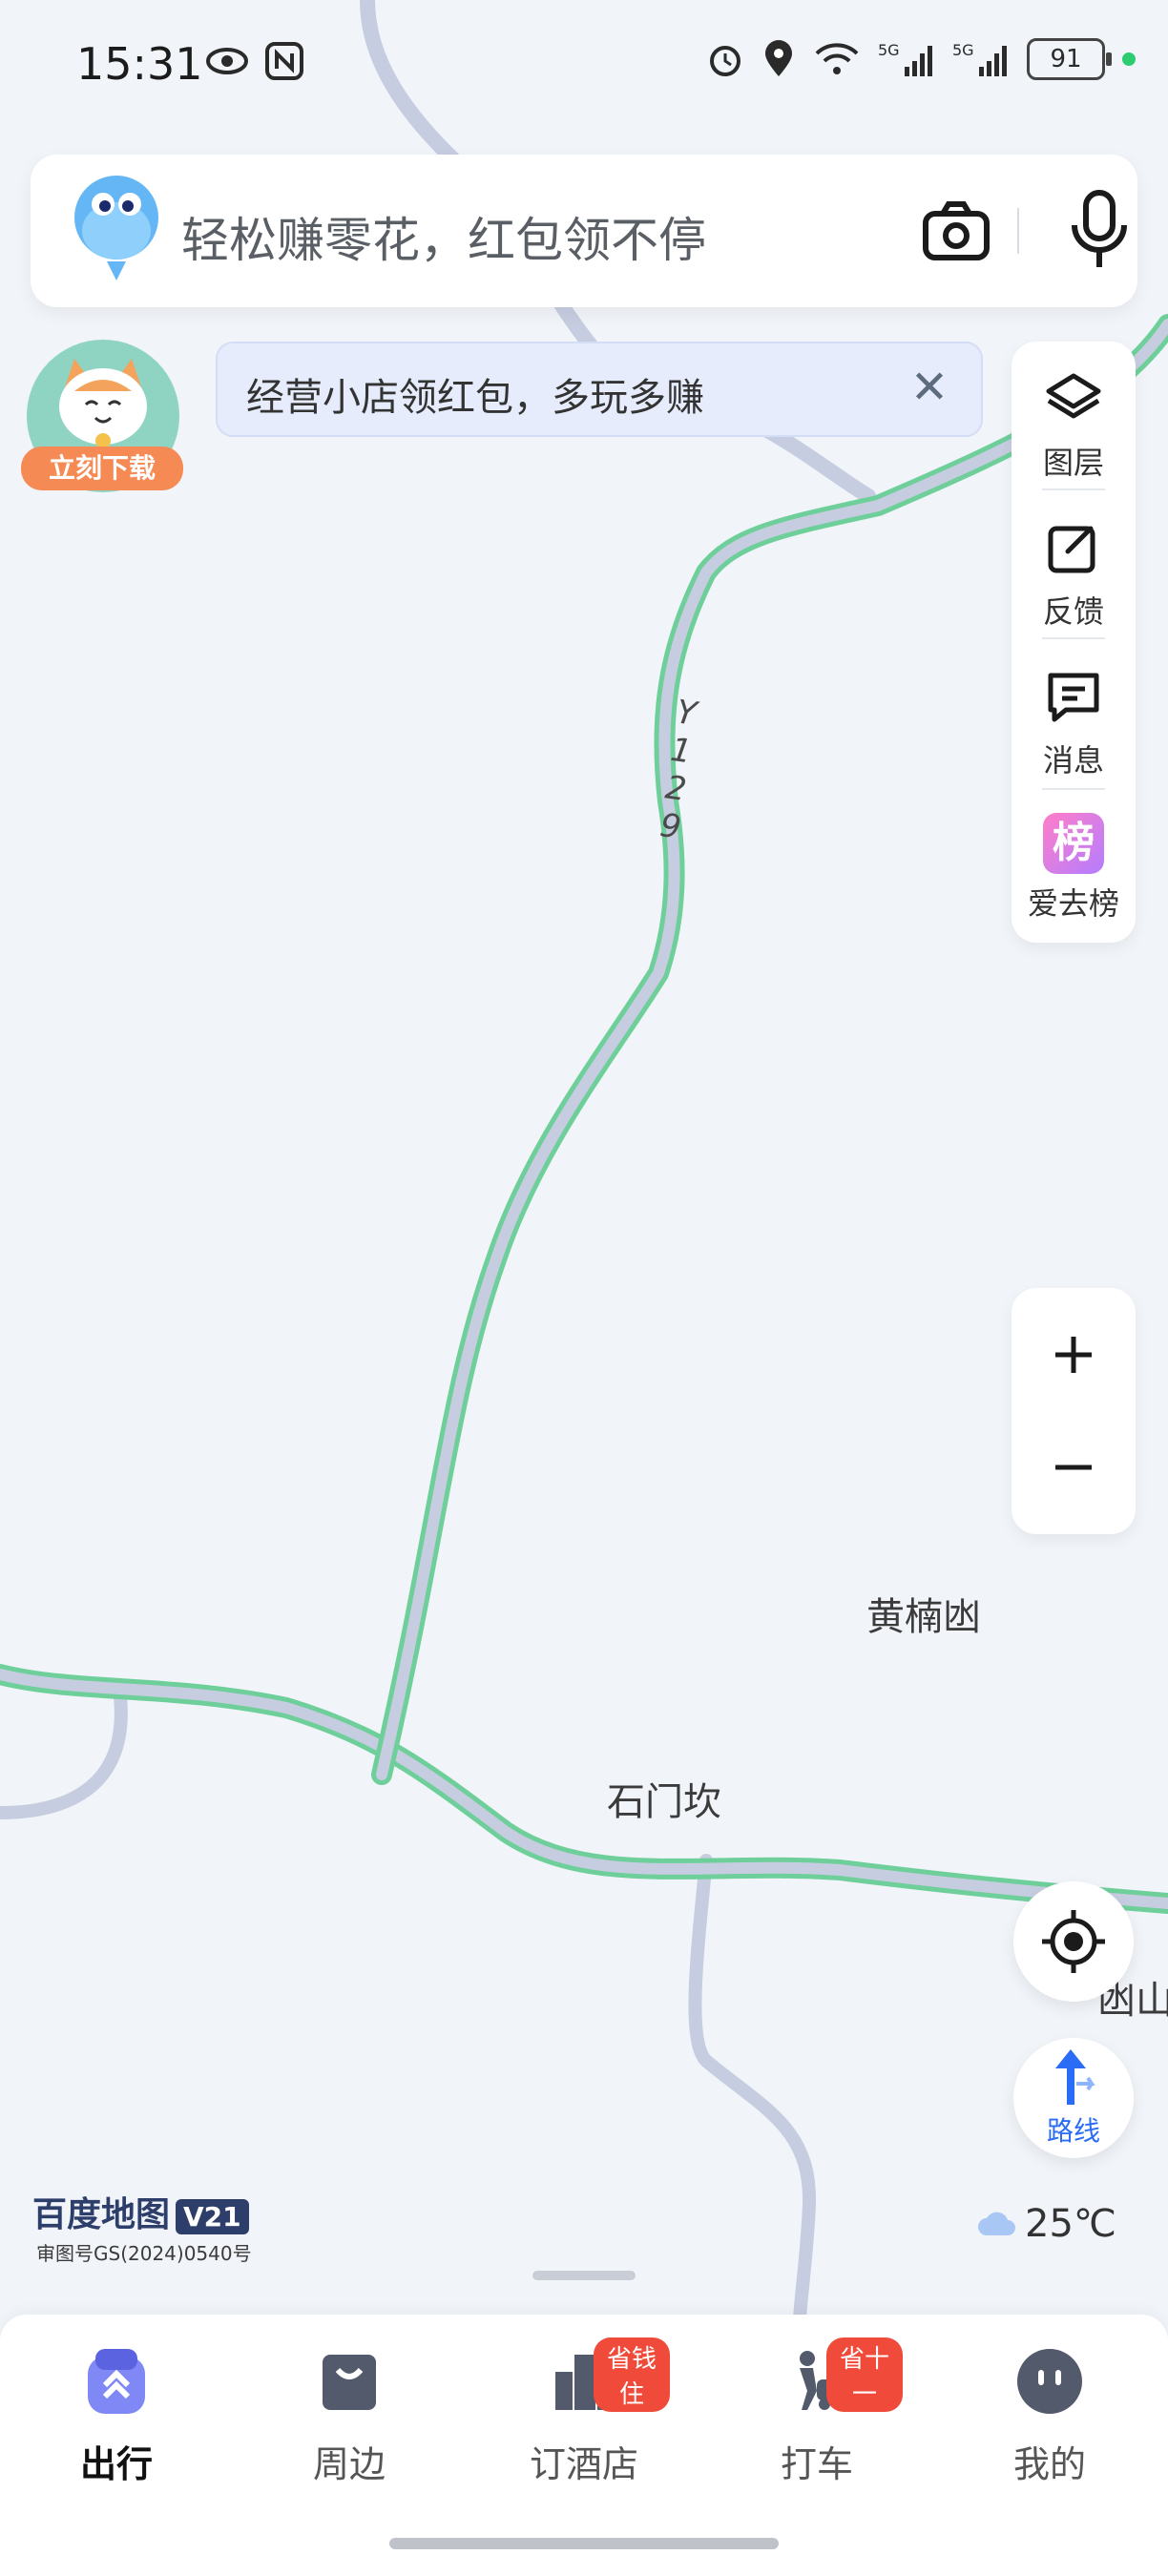  I want to click on sheet-drag-handle, so click(584, 2275).